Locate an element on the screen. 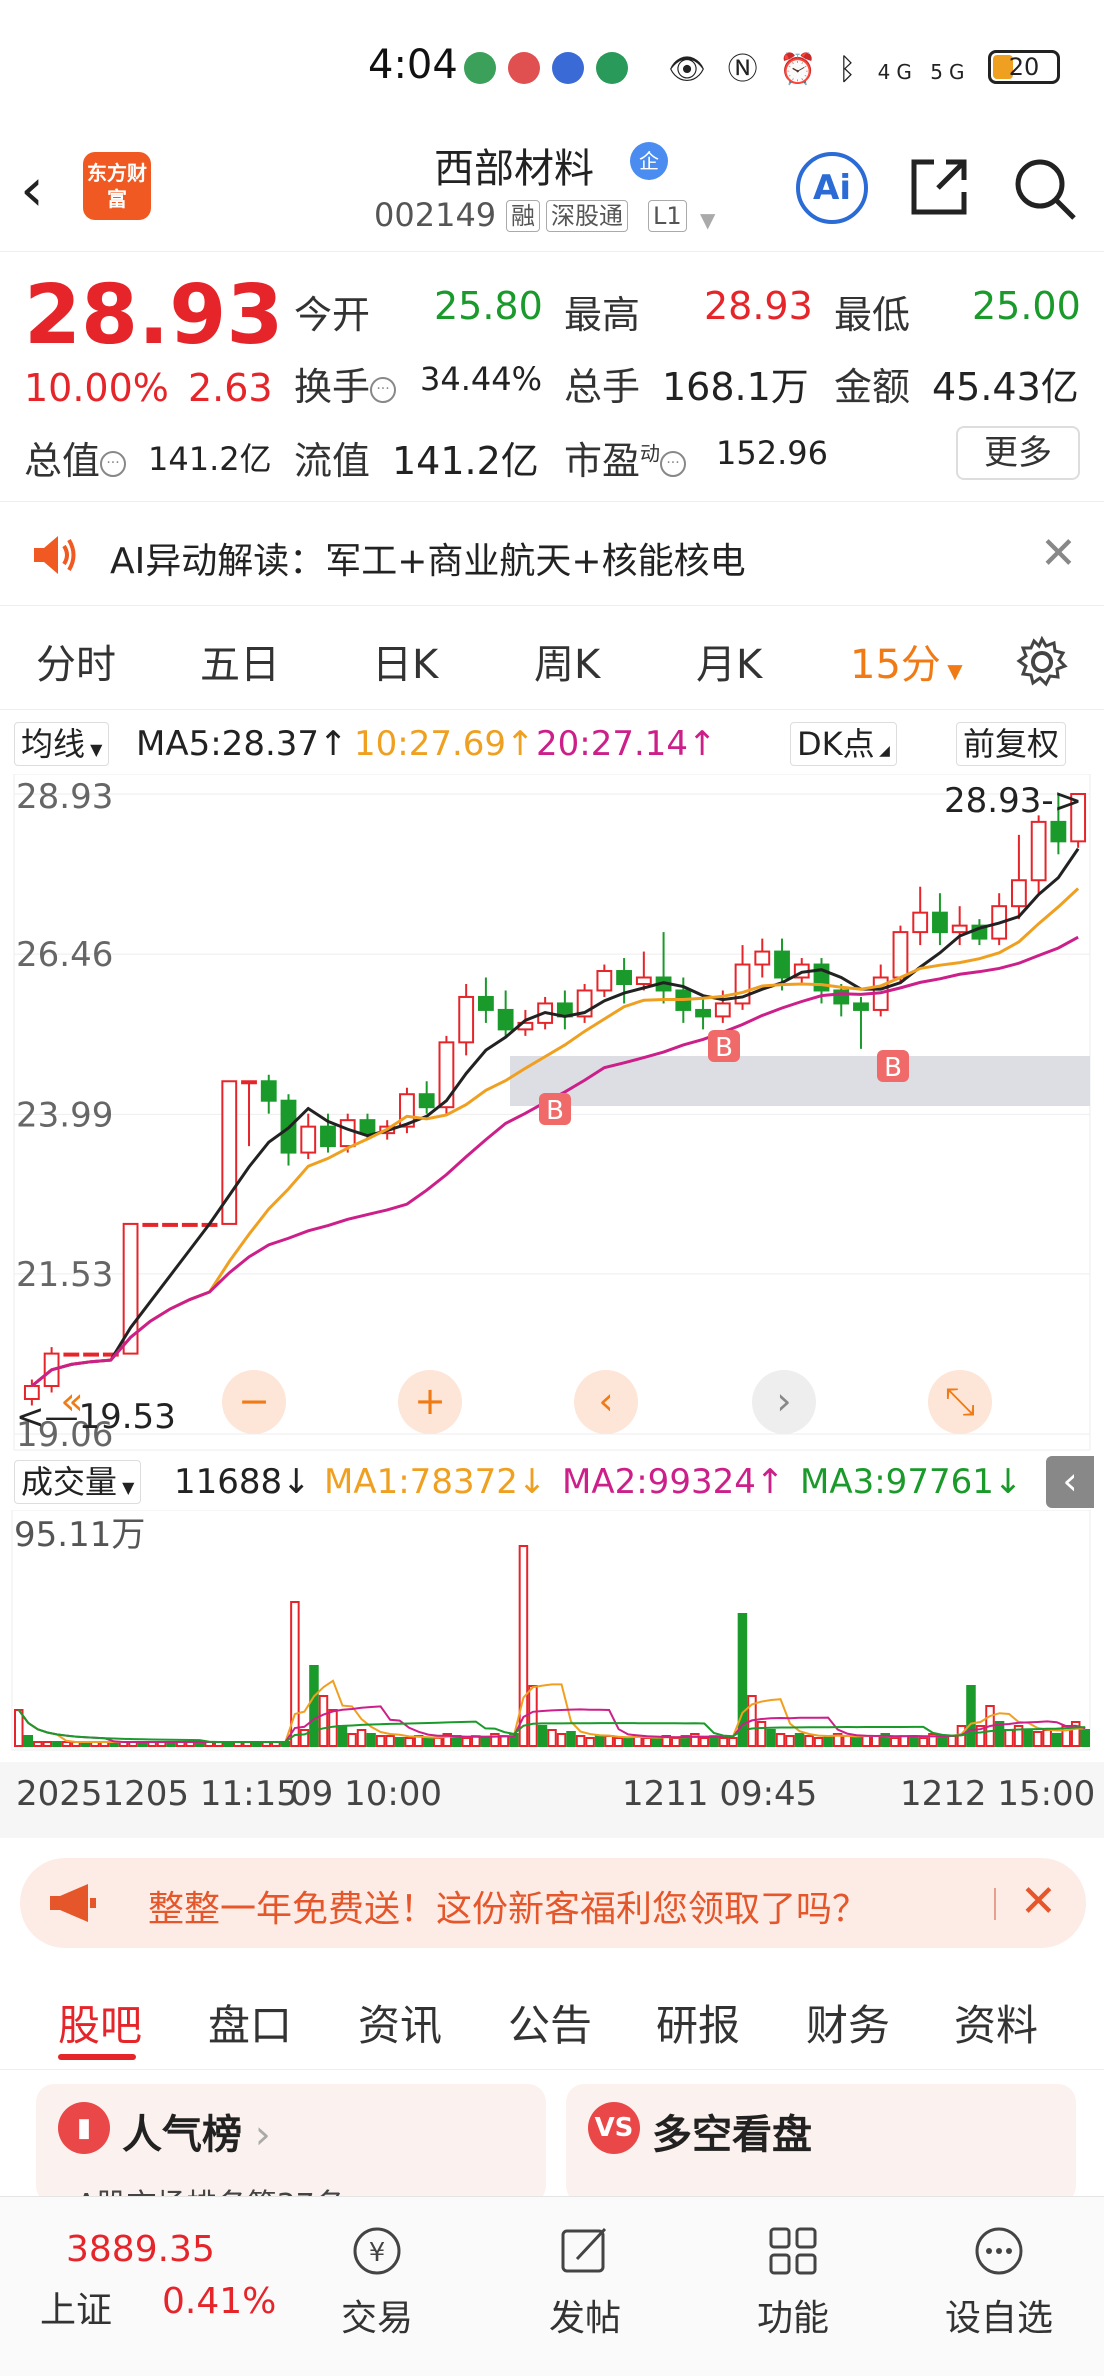  tab-daily-k: 日K is located at coordinates (405, 661).